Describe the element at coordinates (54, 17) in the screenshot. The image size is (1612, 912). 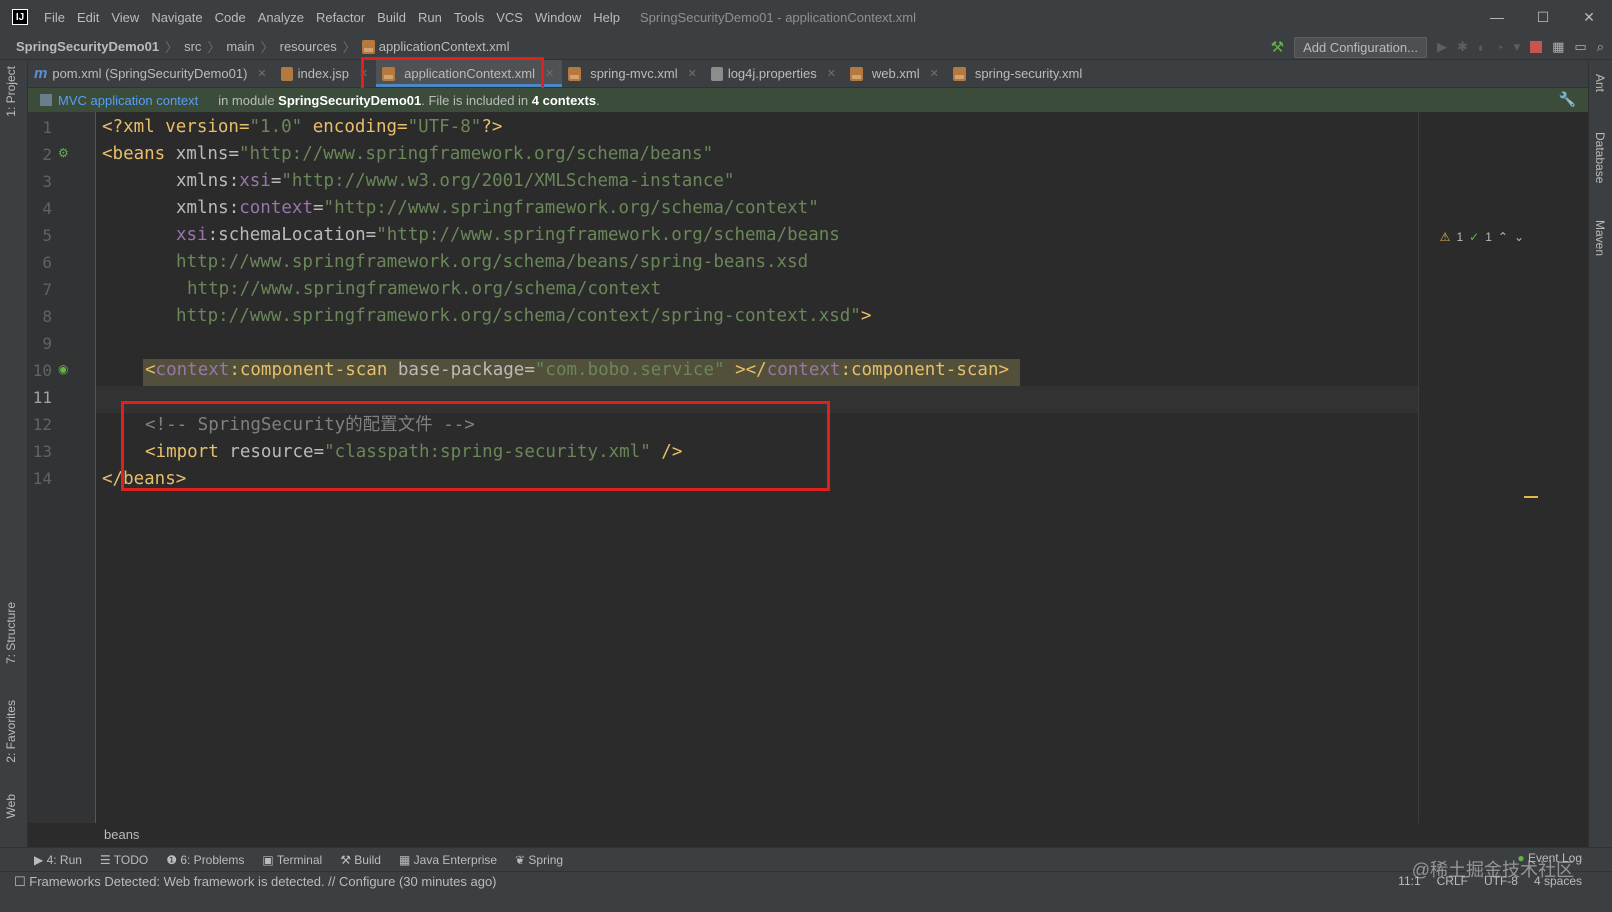
I see `menu-file: File` at that location.